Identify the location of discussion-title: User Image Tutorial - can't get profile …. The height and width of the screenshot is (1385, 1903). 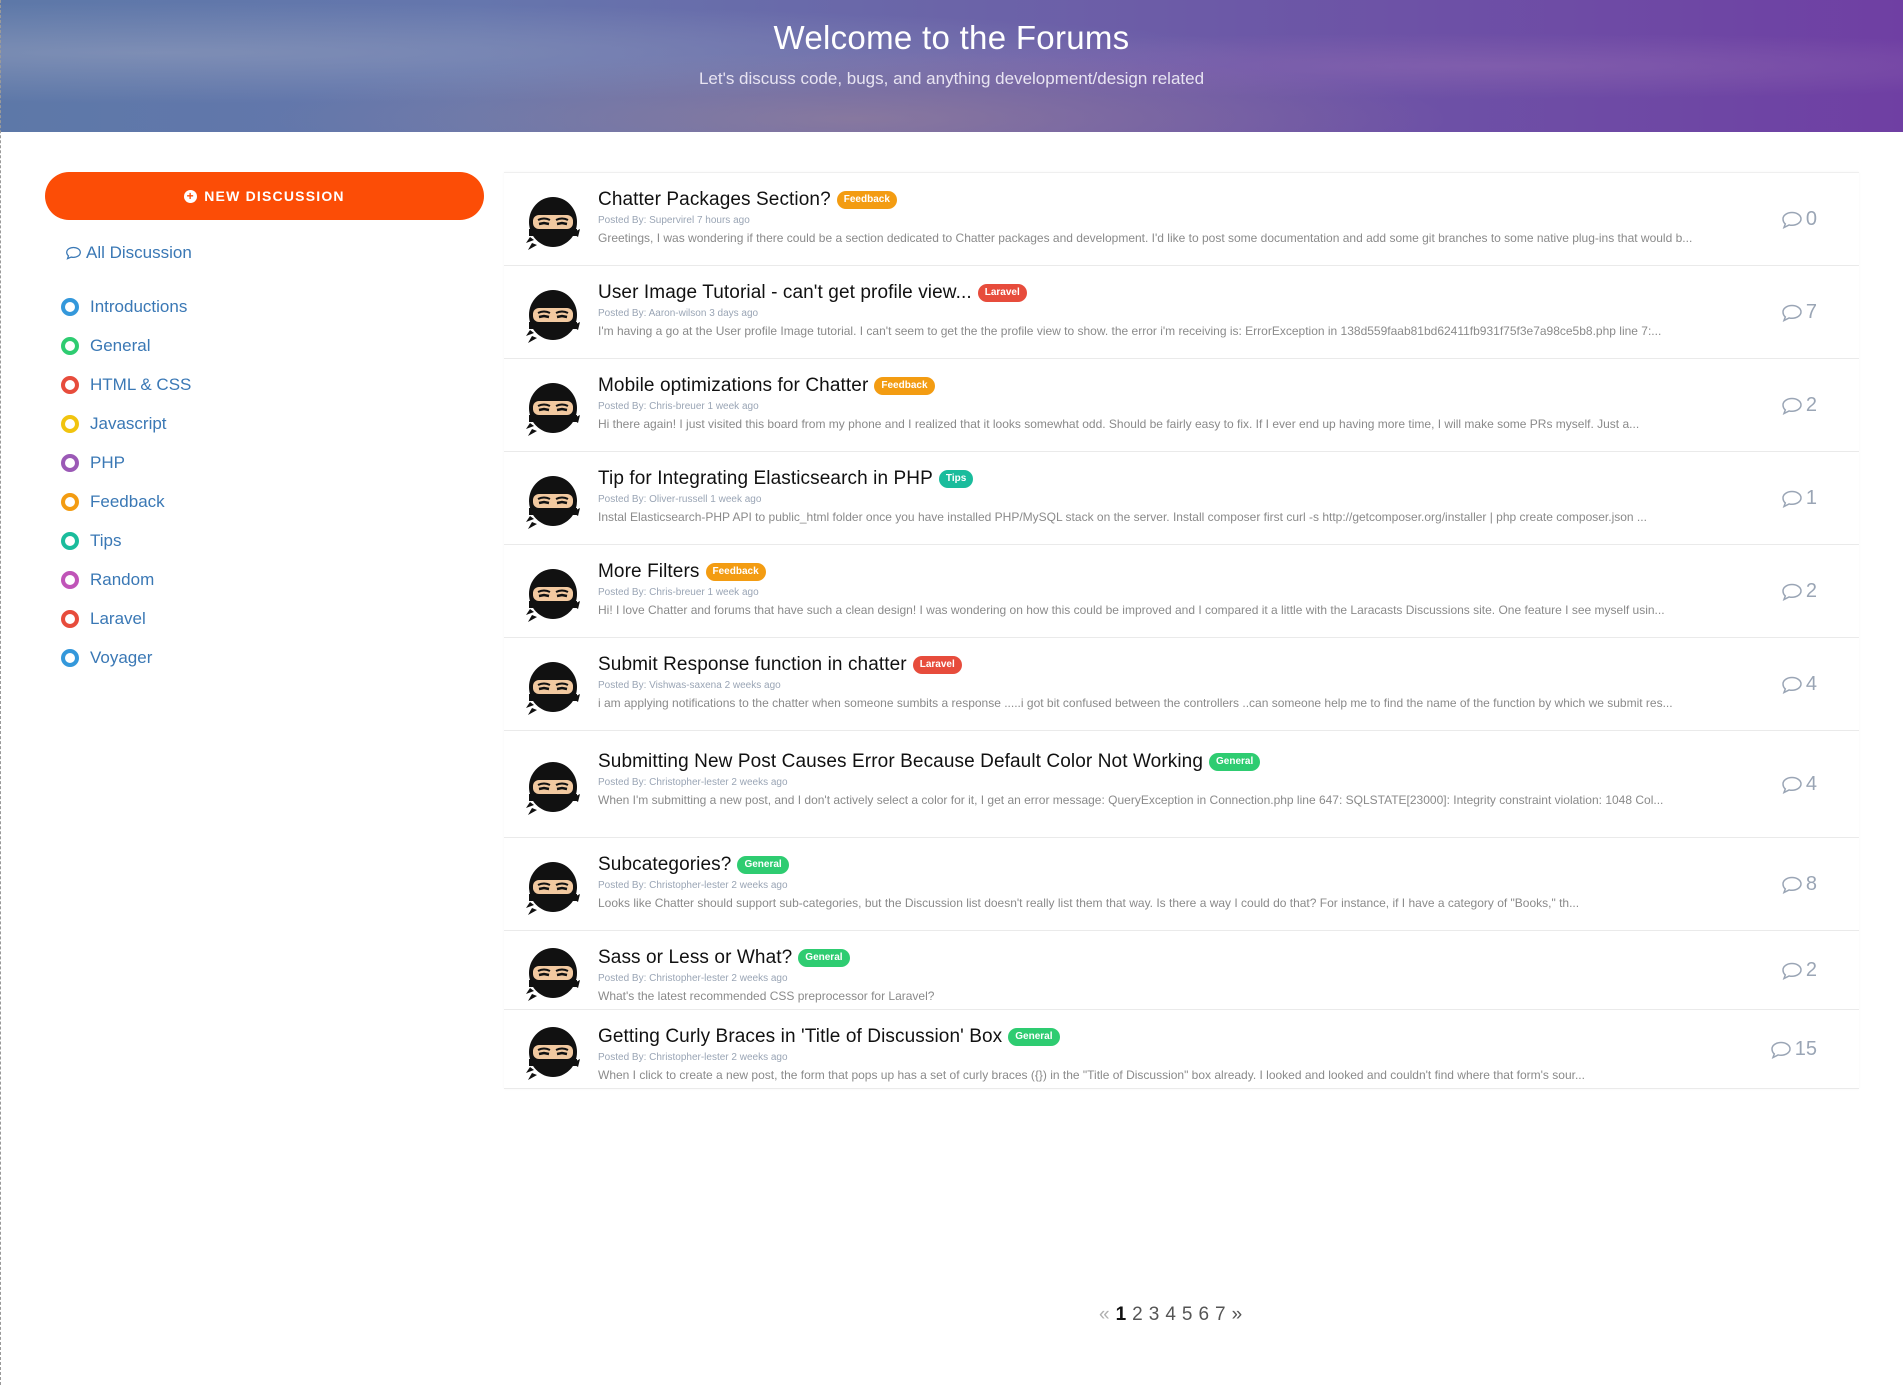
(785, 293).